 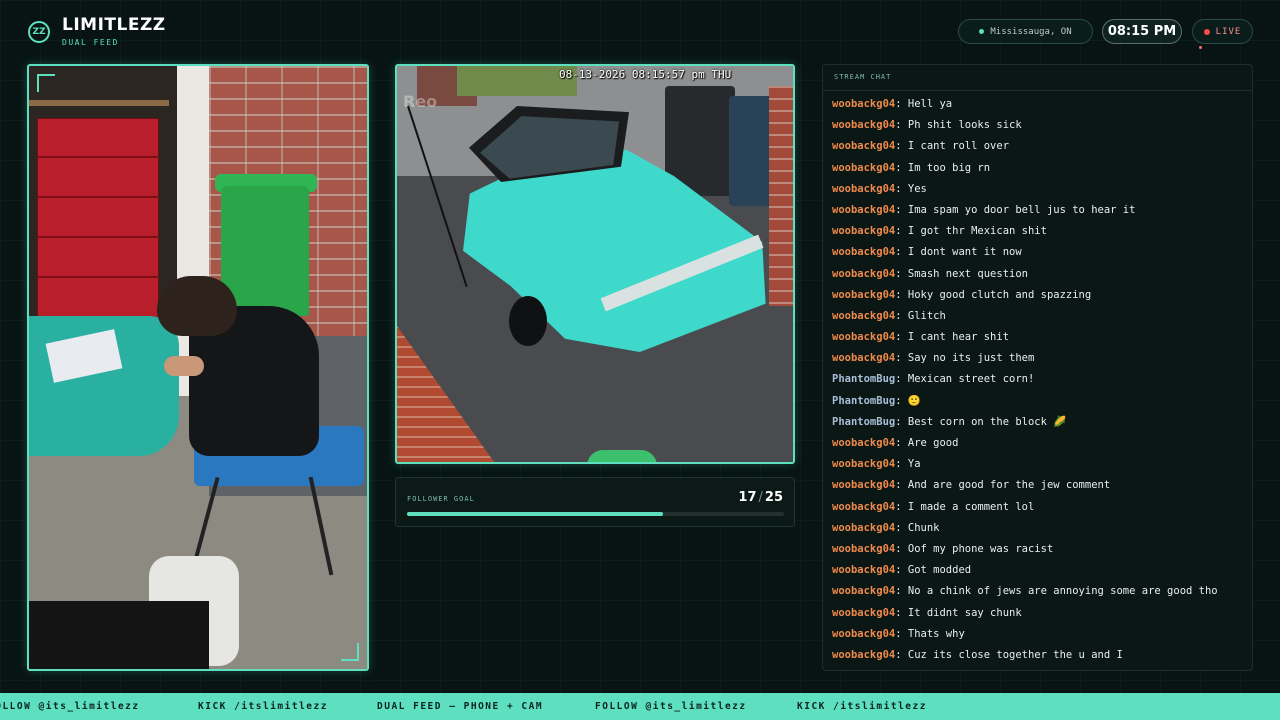 What do you see at coordinates (1142, 31) in the screenshot?
I see `clock-pill: 08:15 PM` at bounding box center [1142, 31].